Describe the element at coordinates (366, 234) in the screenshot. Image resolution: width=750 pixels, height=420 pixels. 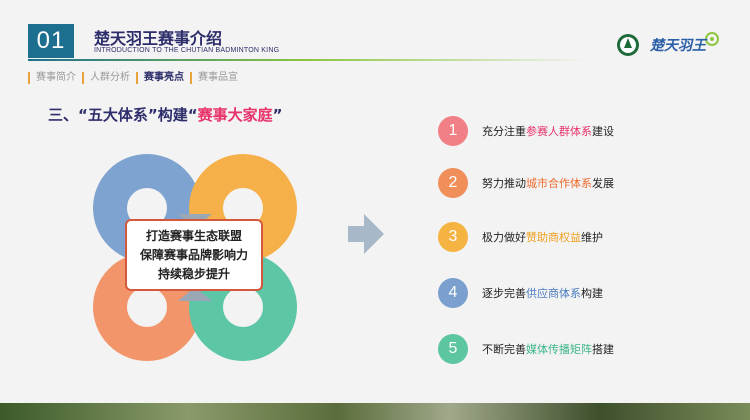
I see `right-arrow-icon` at that location.